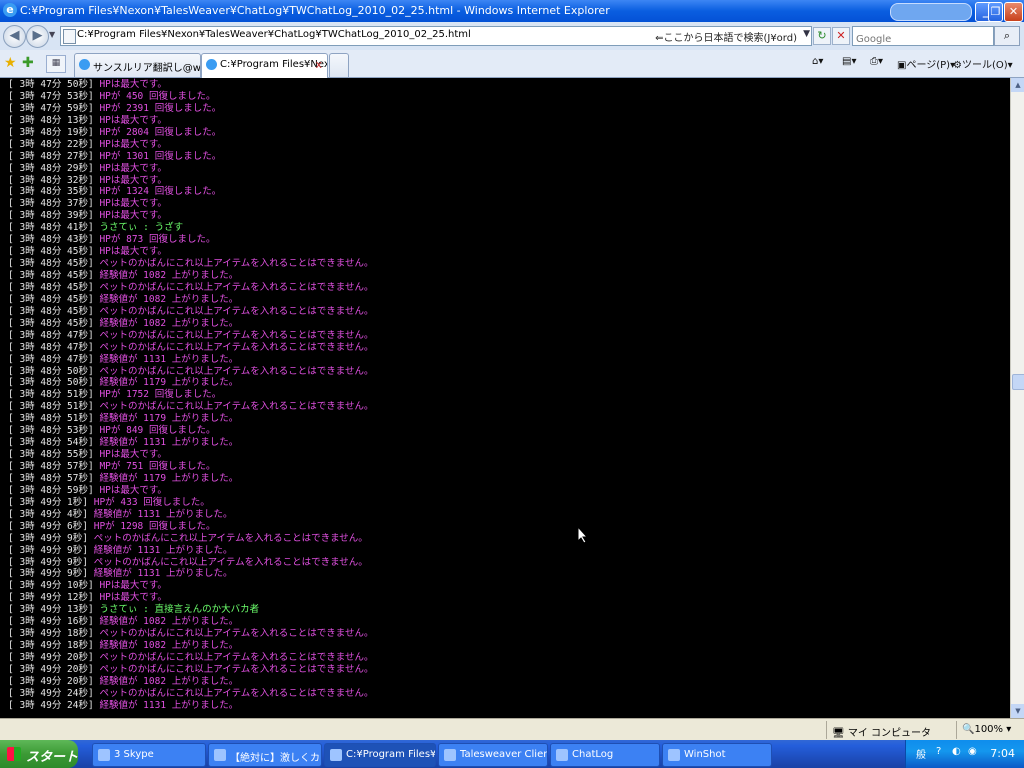 Image resolution: width=1024 pixels, height=768 pixels. Describe the element at coordinates (51, 156) in the screenshot. I see `log-timestamp: [ 3時 48分 27秒]` at that location.